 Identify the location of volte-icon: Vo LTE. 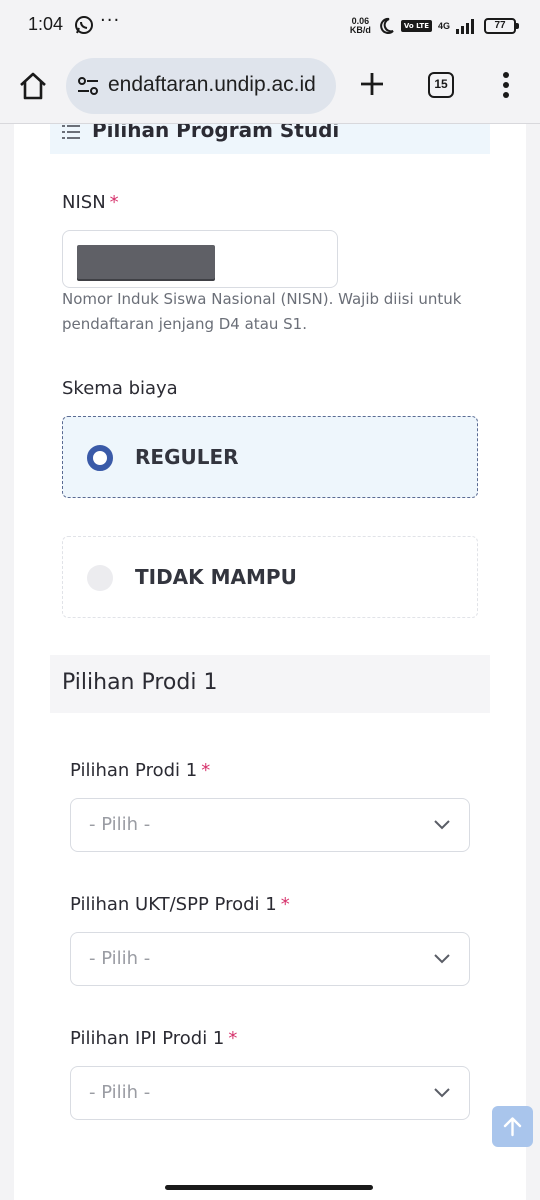
(416, 26).